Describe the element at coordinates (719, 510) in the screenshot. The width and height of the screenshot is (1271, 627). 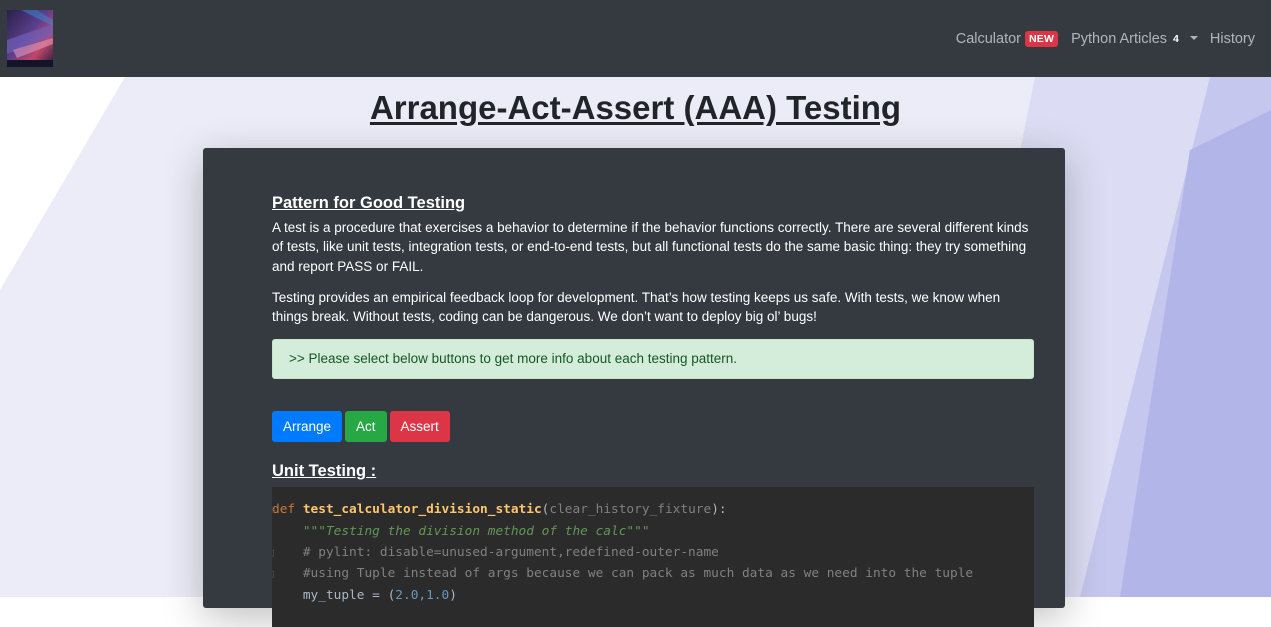
I see `code-punctuation: ):` at that location.